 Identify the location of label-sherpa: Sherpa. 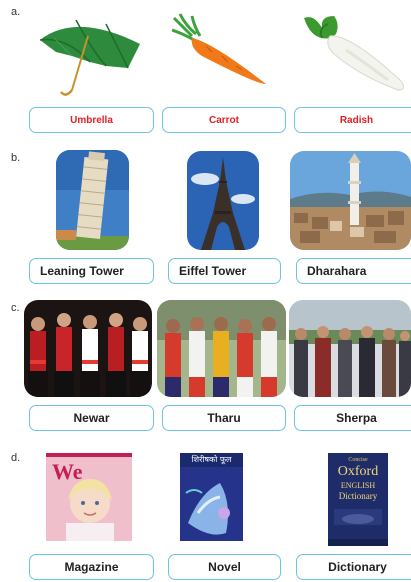
(352, 418).